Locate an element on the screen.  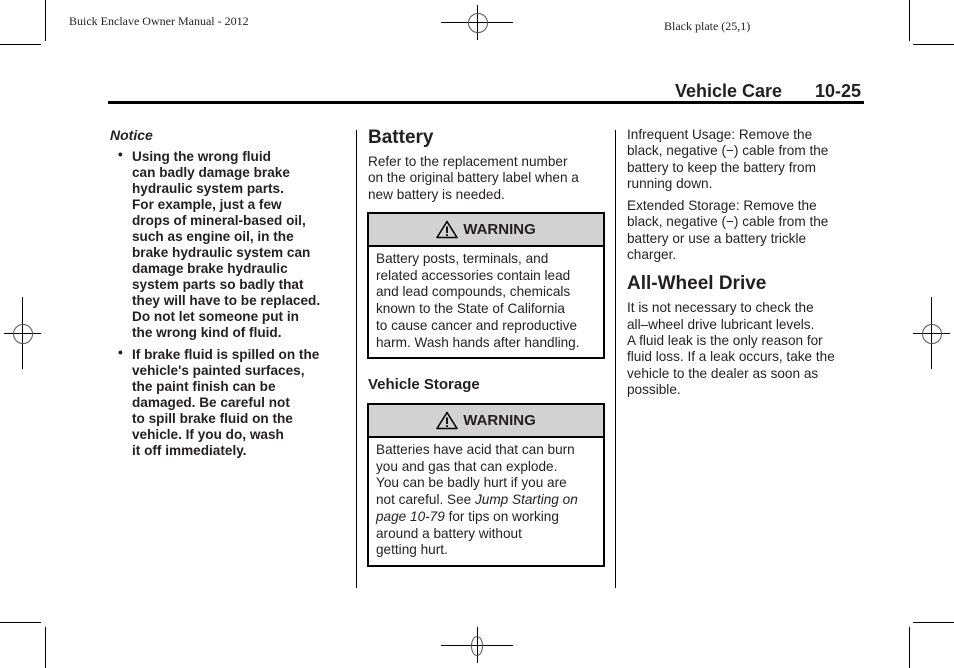
crop-mark-bottom-left-v is located at coordinates (45, 647).